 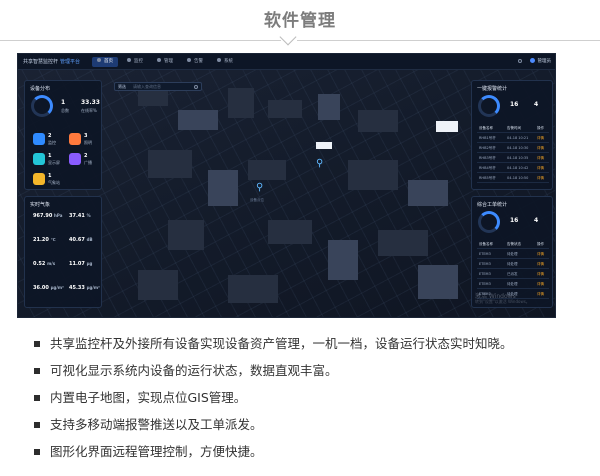 I want to click on feature-item: 图形化界面远程管理控制，方便快捷。, so click(x=304, y=457).